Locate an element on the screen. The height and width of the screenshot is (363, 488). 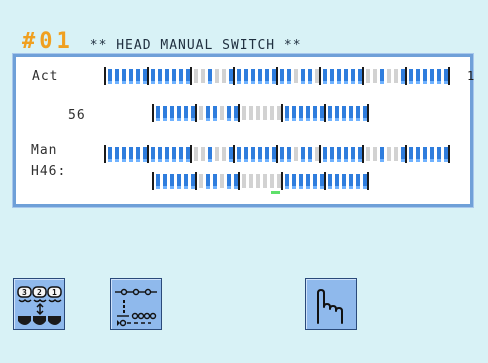
svg-text: 1 is located at coordinates (54, 292).